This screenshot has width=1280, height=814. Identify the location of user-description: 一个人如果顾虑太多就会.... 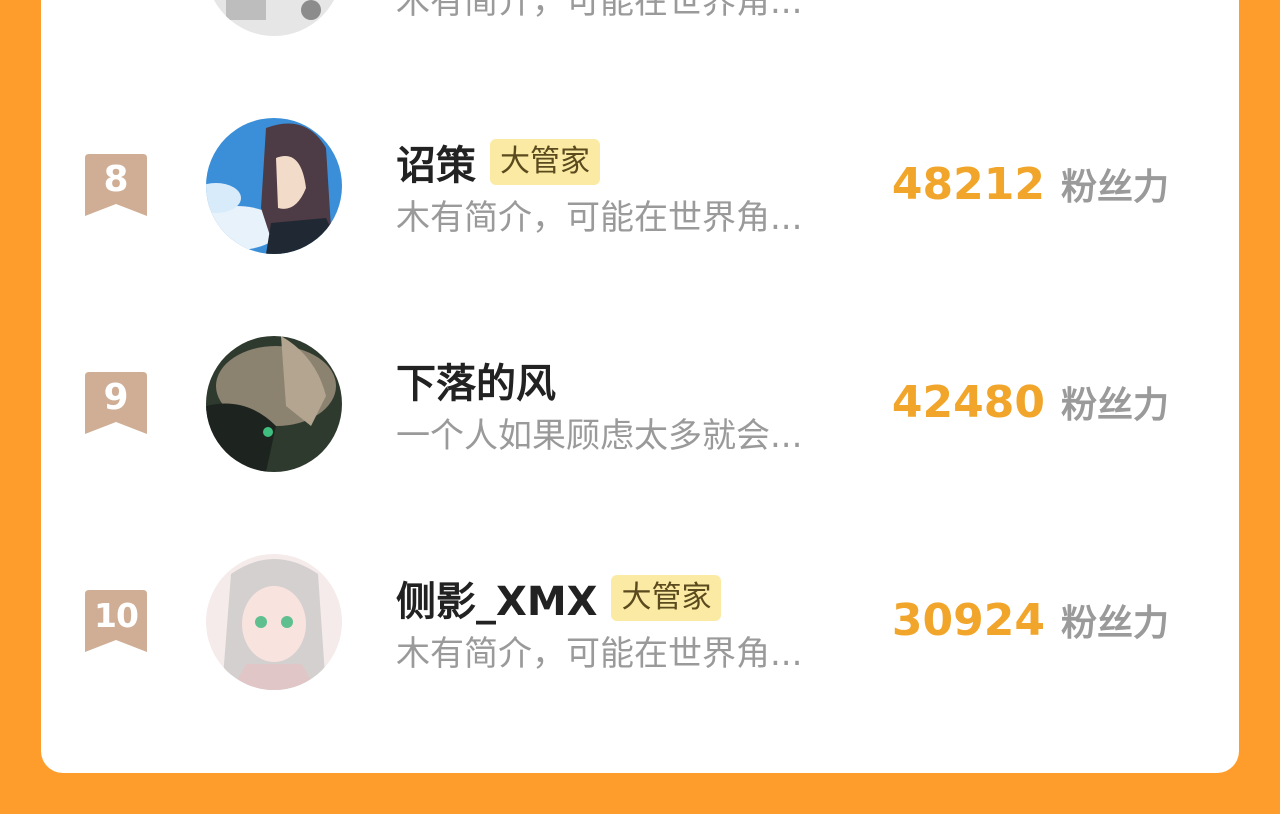
(599, 436).